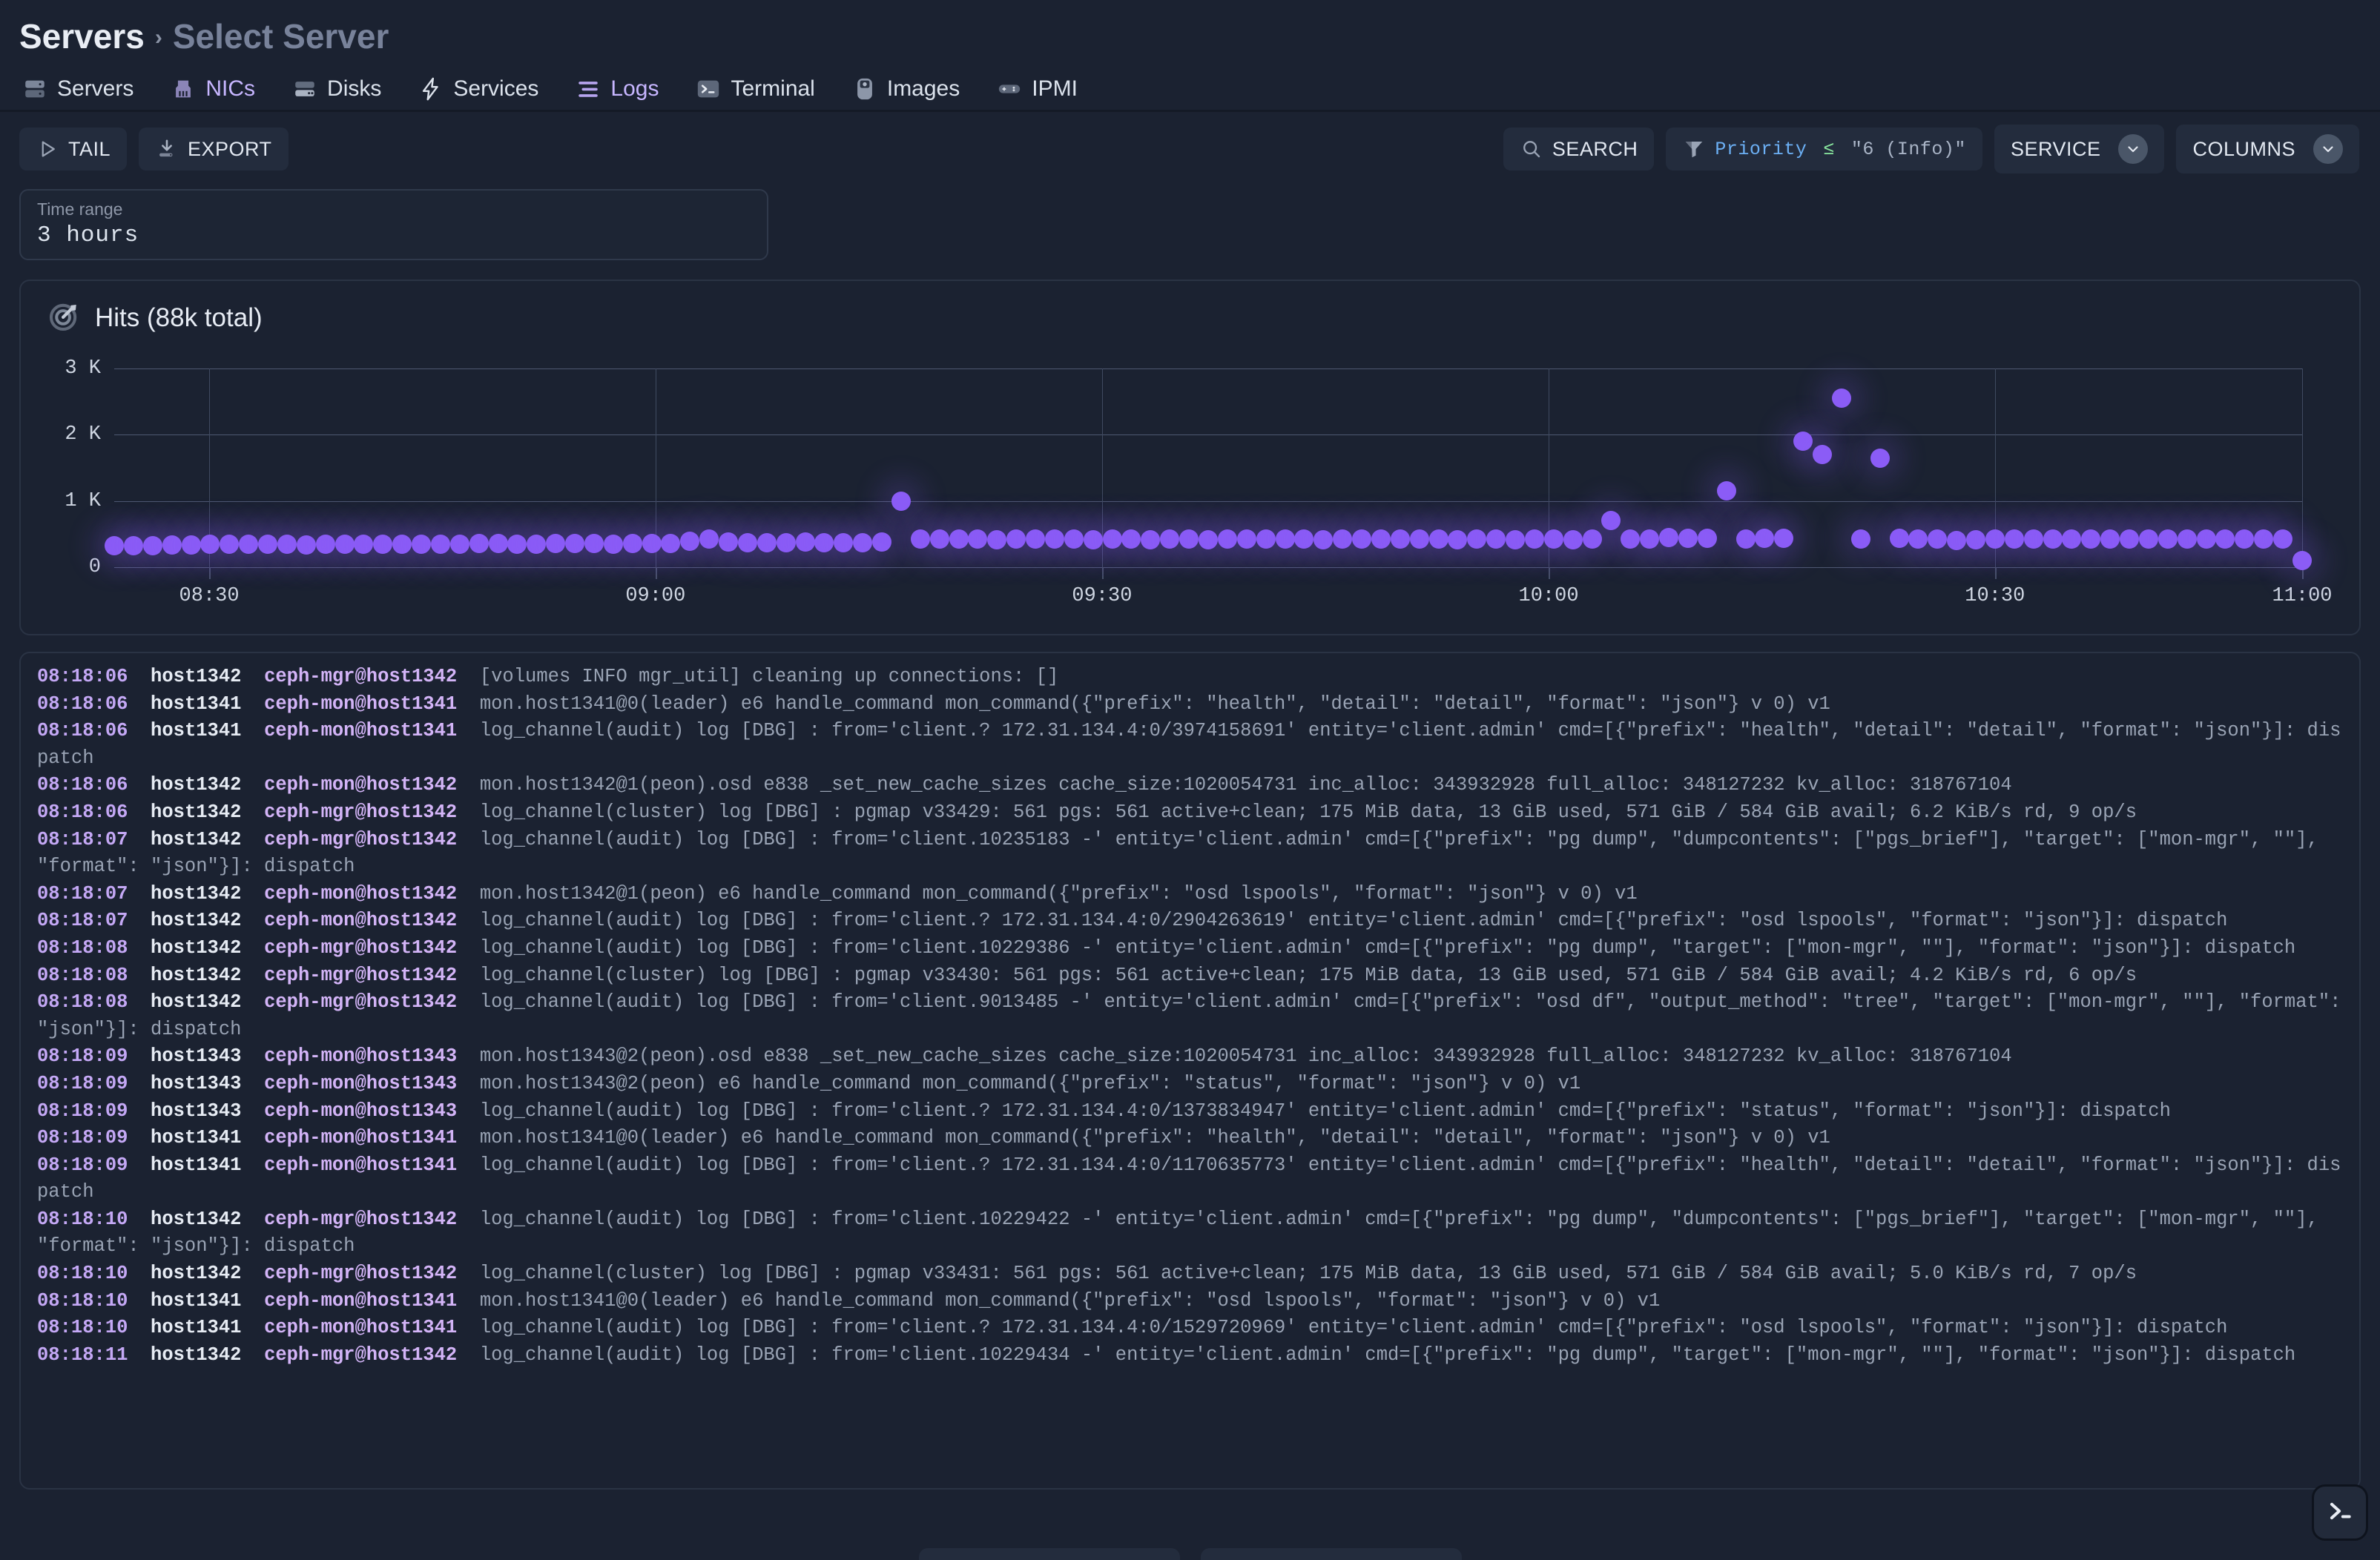  I want to click on priority-filter-chip: Priority ≤ "6 (Info)", so click(1824, 150).